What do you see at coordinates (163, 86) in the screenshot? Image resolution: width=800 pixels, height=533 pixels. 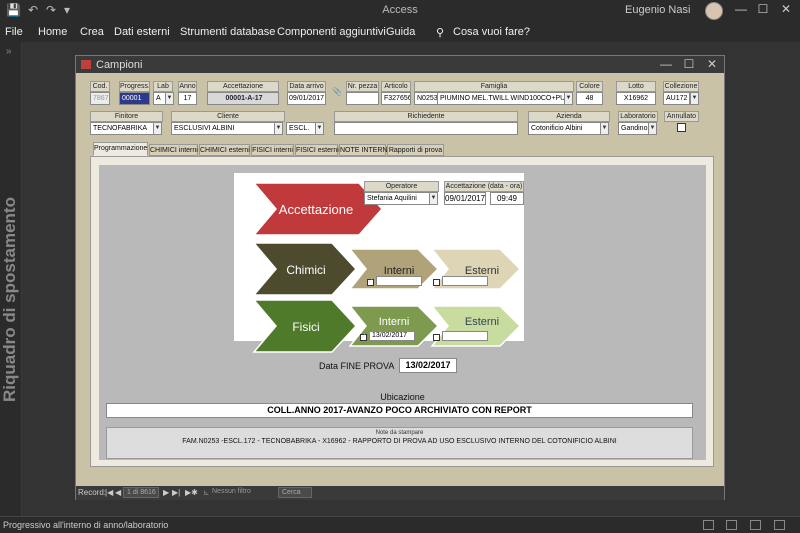 I see `lab-label: Lab` at bounding box center [163, 86].